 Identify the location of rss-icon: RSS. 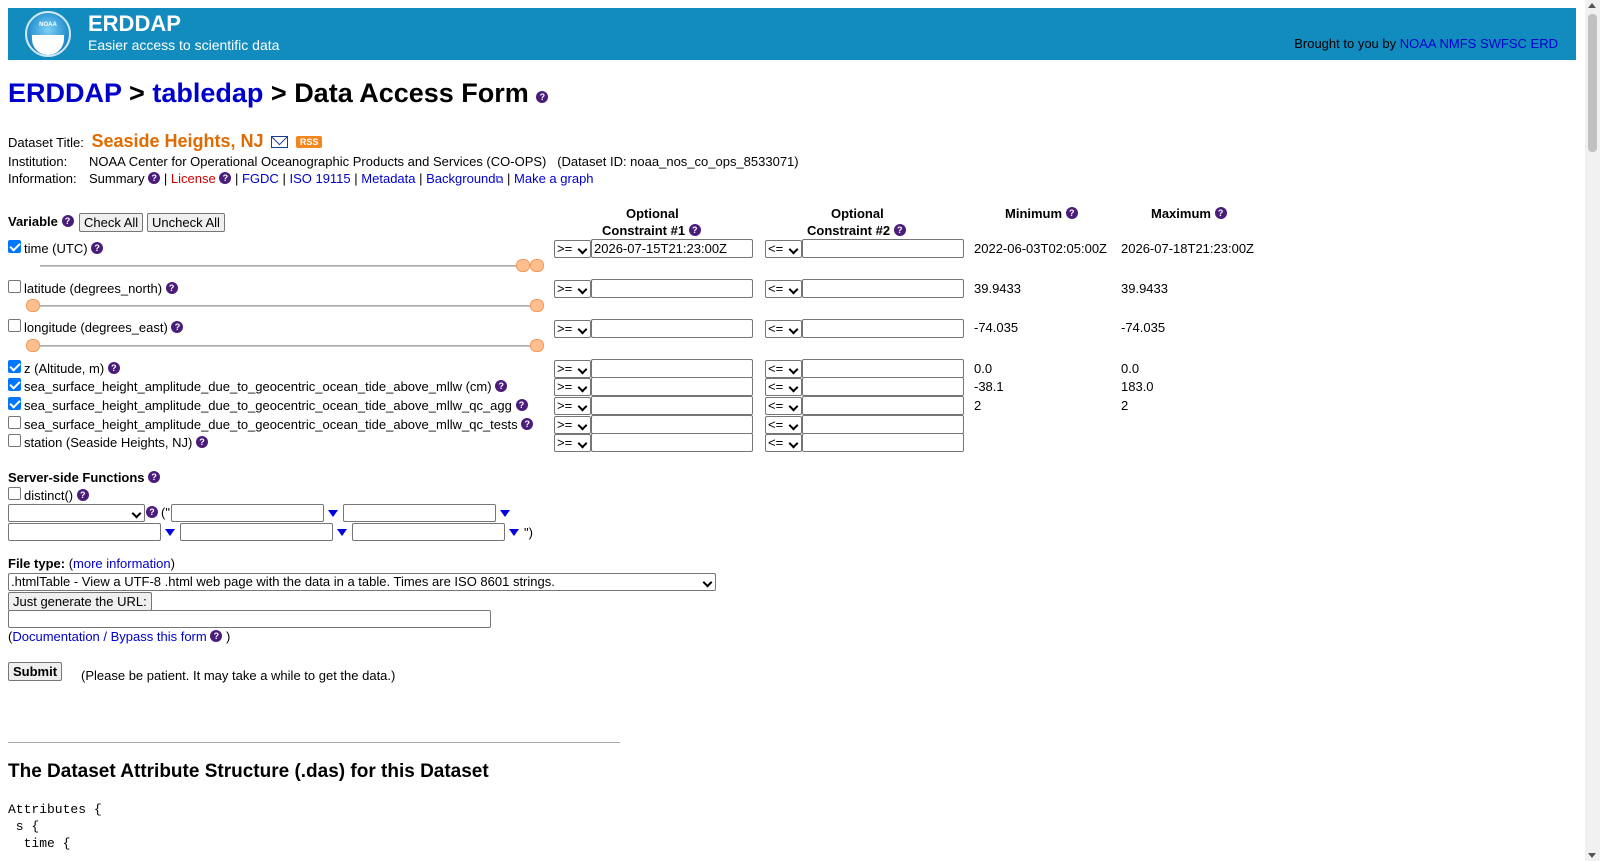
(309, 142).